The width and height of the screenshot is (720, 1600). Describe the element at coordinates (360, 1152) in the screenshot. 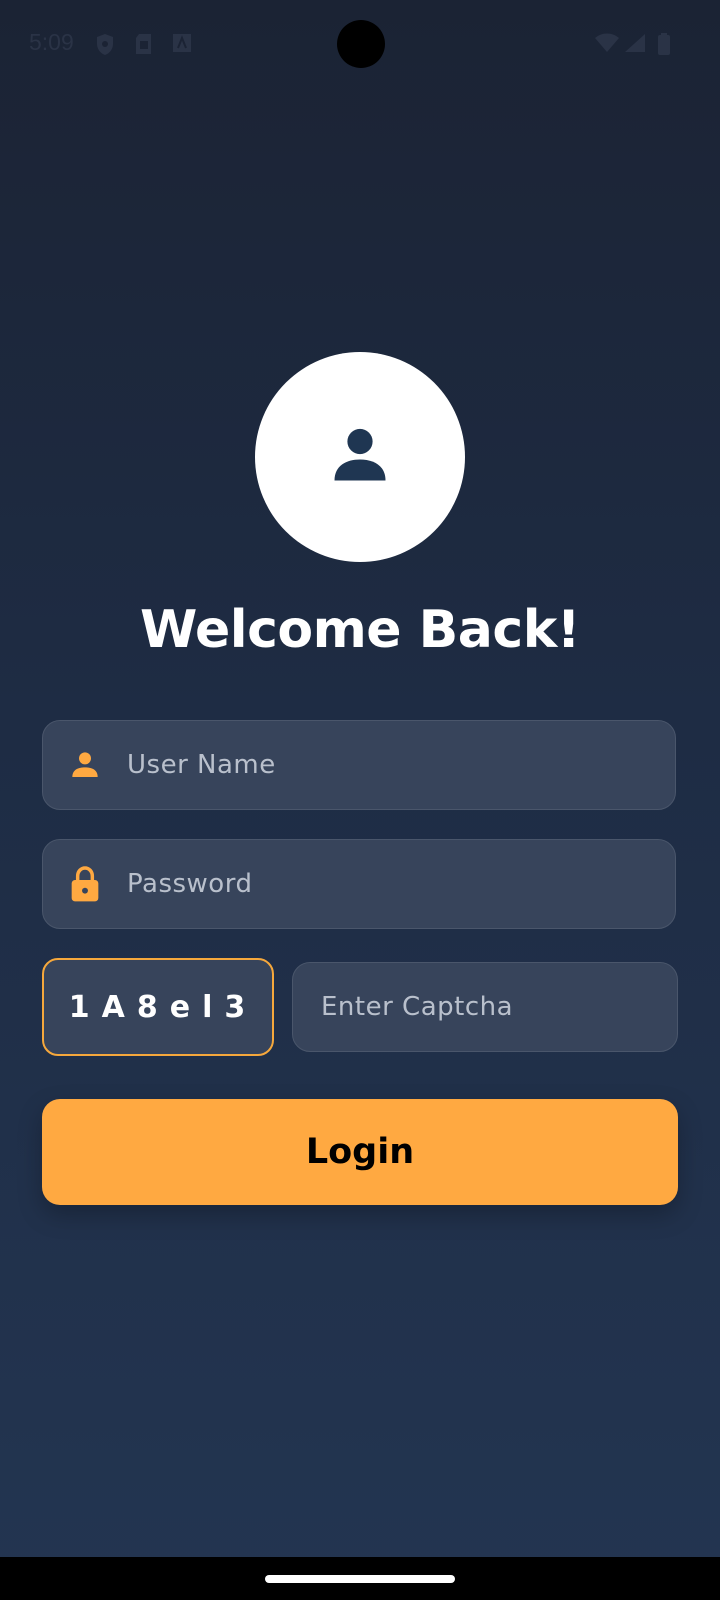

I see `login-button: Login` at that location.